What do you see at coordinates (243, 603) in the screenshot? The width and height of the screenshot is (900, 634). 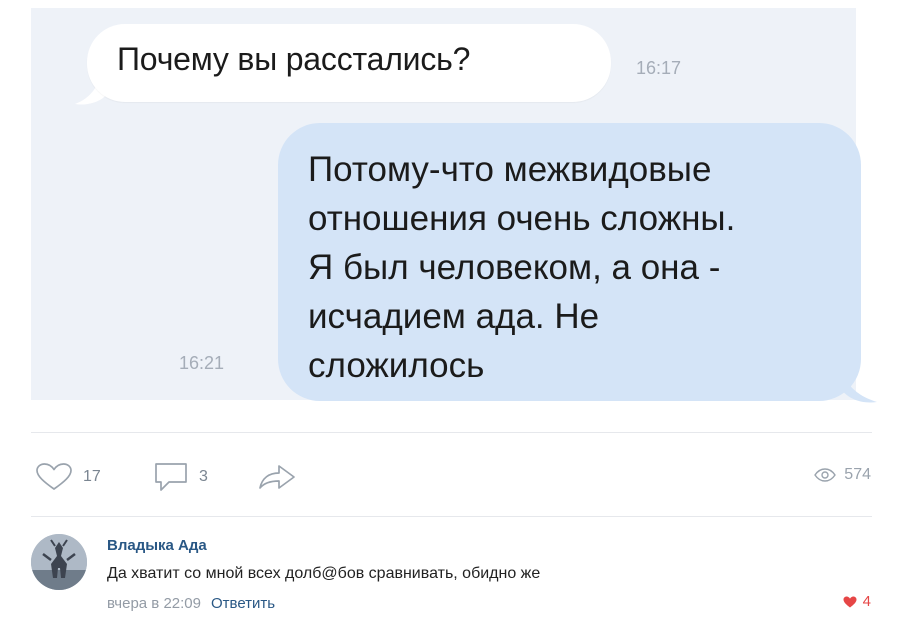 I see `reply-button: Ответить` at bounding box center [243, 603].